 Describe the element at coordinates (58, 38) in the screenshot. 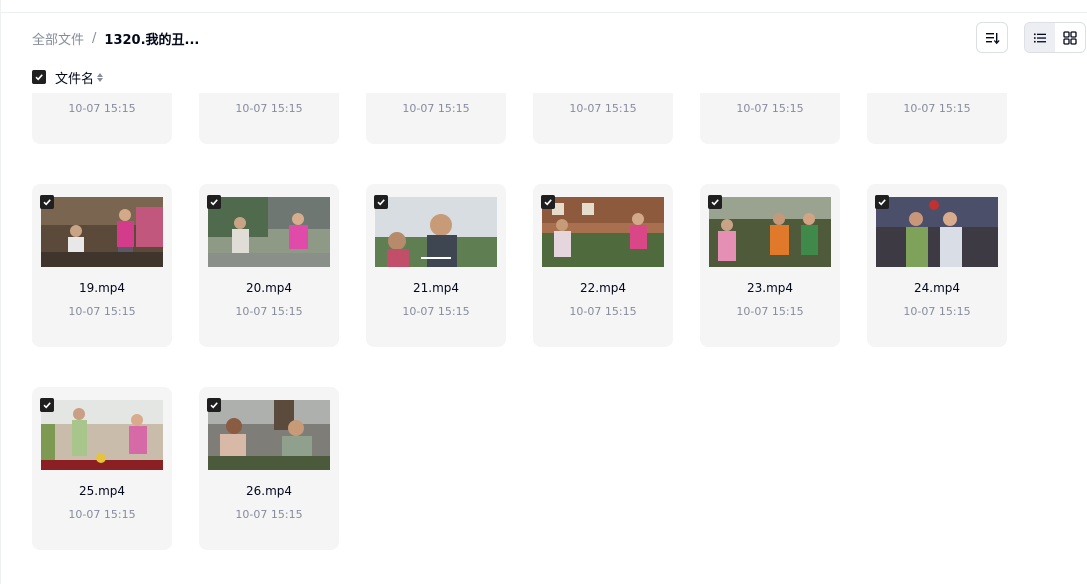

I see `breadcrumb-root: 全部文件` at that location.